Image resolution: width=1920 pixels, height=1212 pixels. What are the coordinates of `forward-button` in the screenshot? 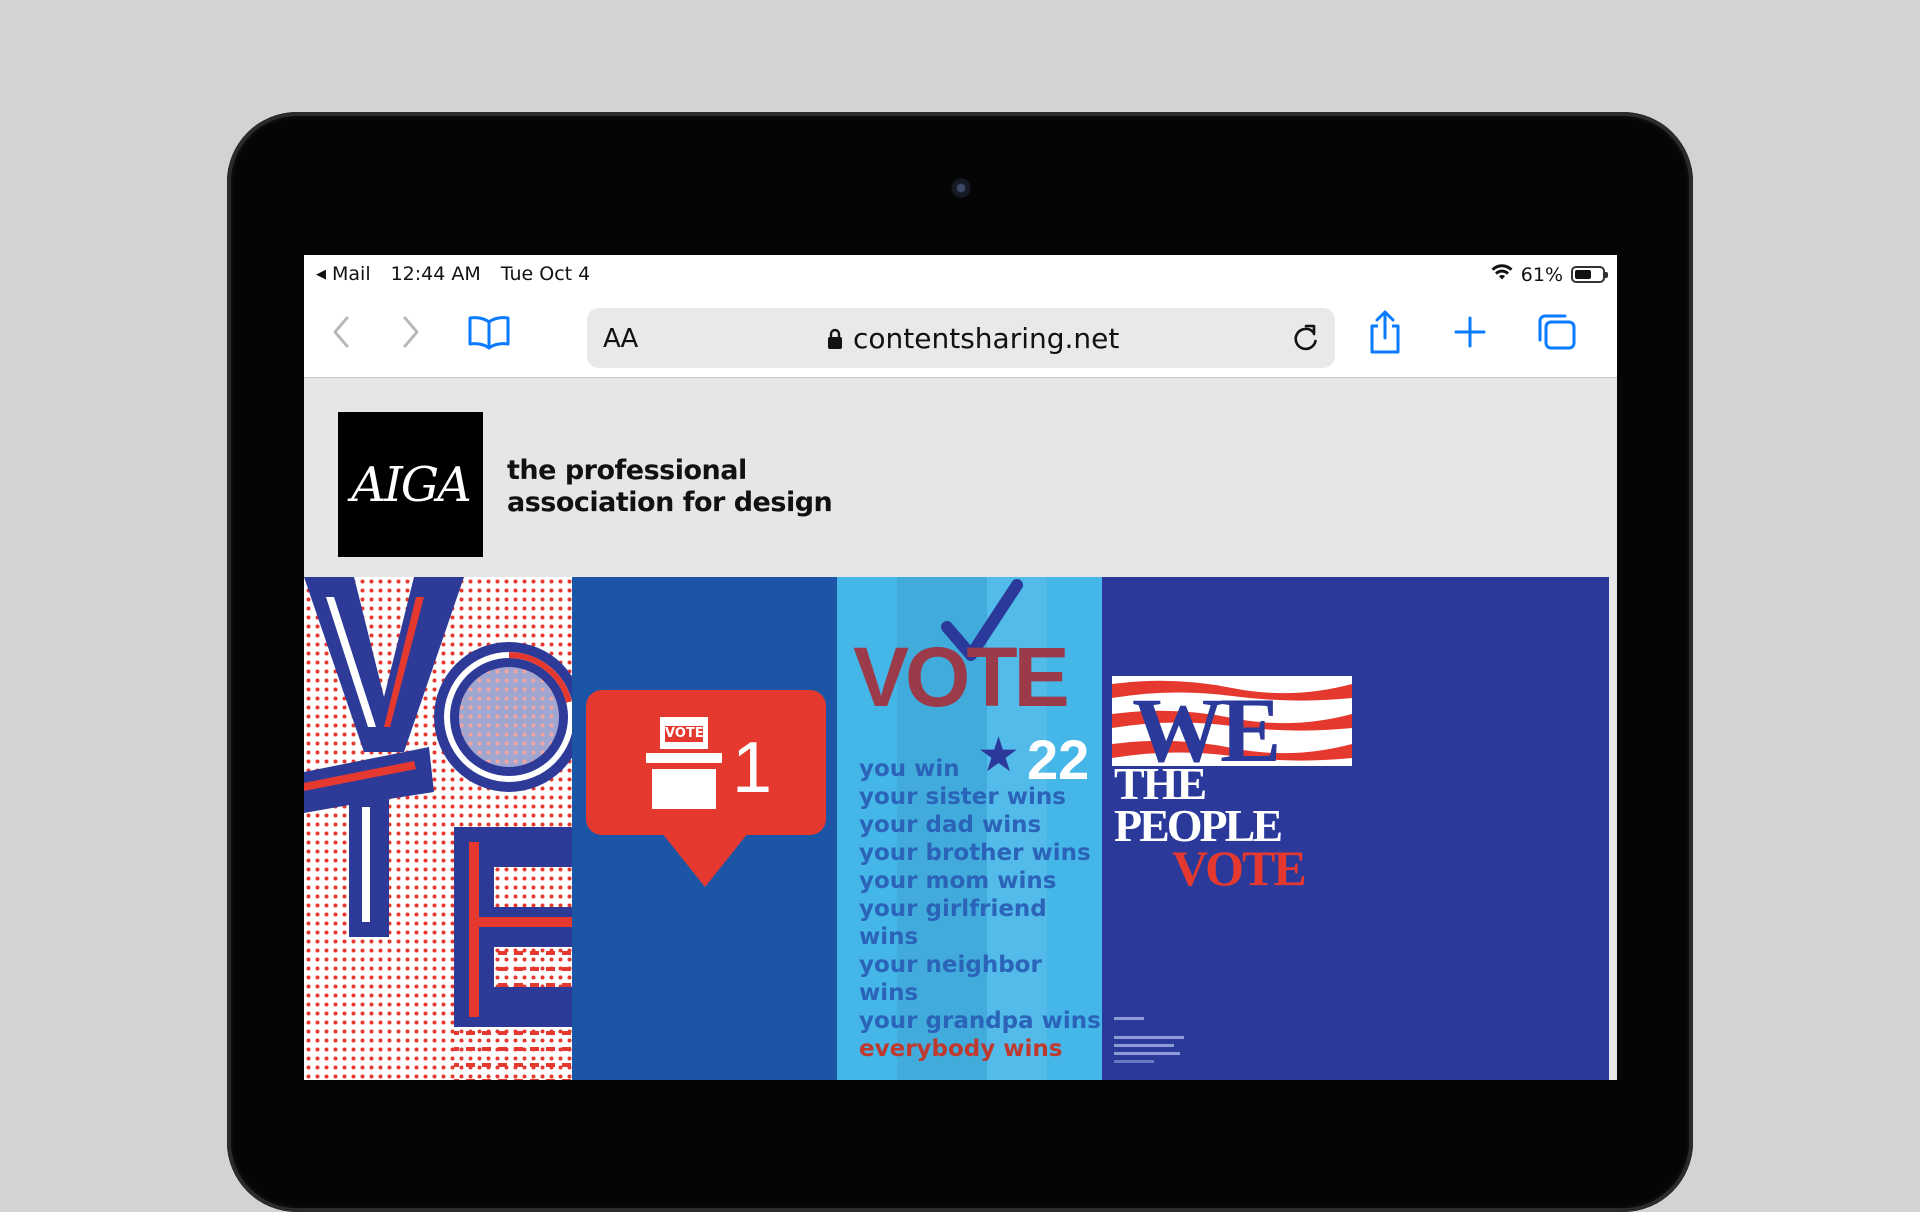 It's located at (411, 332).